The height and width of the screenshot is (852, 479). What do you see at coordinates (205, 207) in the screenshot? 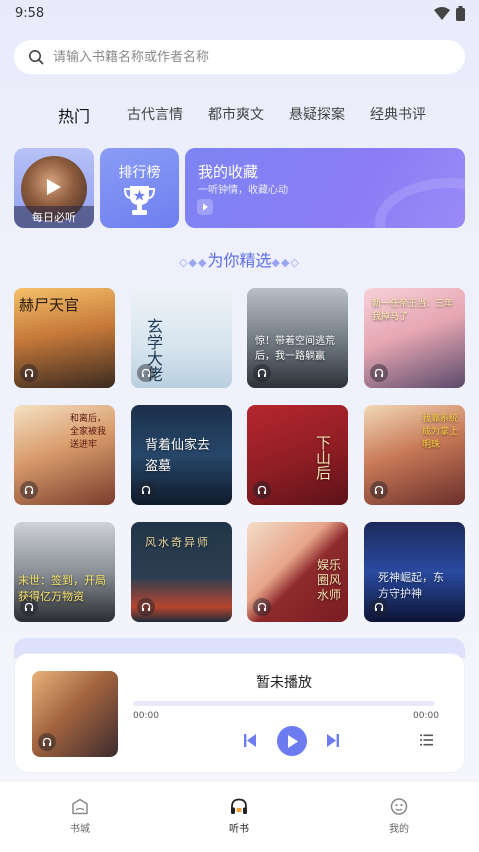
I see `chevron-right-icon` at bounding box center [205, 207].